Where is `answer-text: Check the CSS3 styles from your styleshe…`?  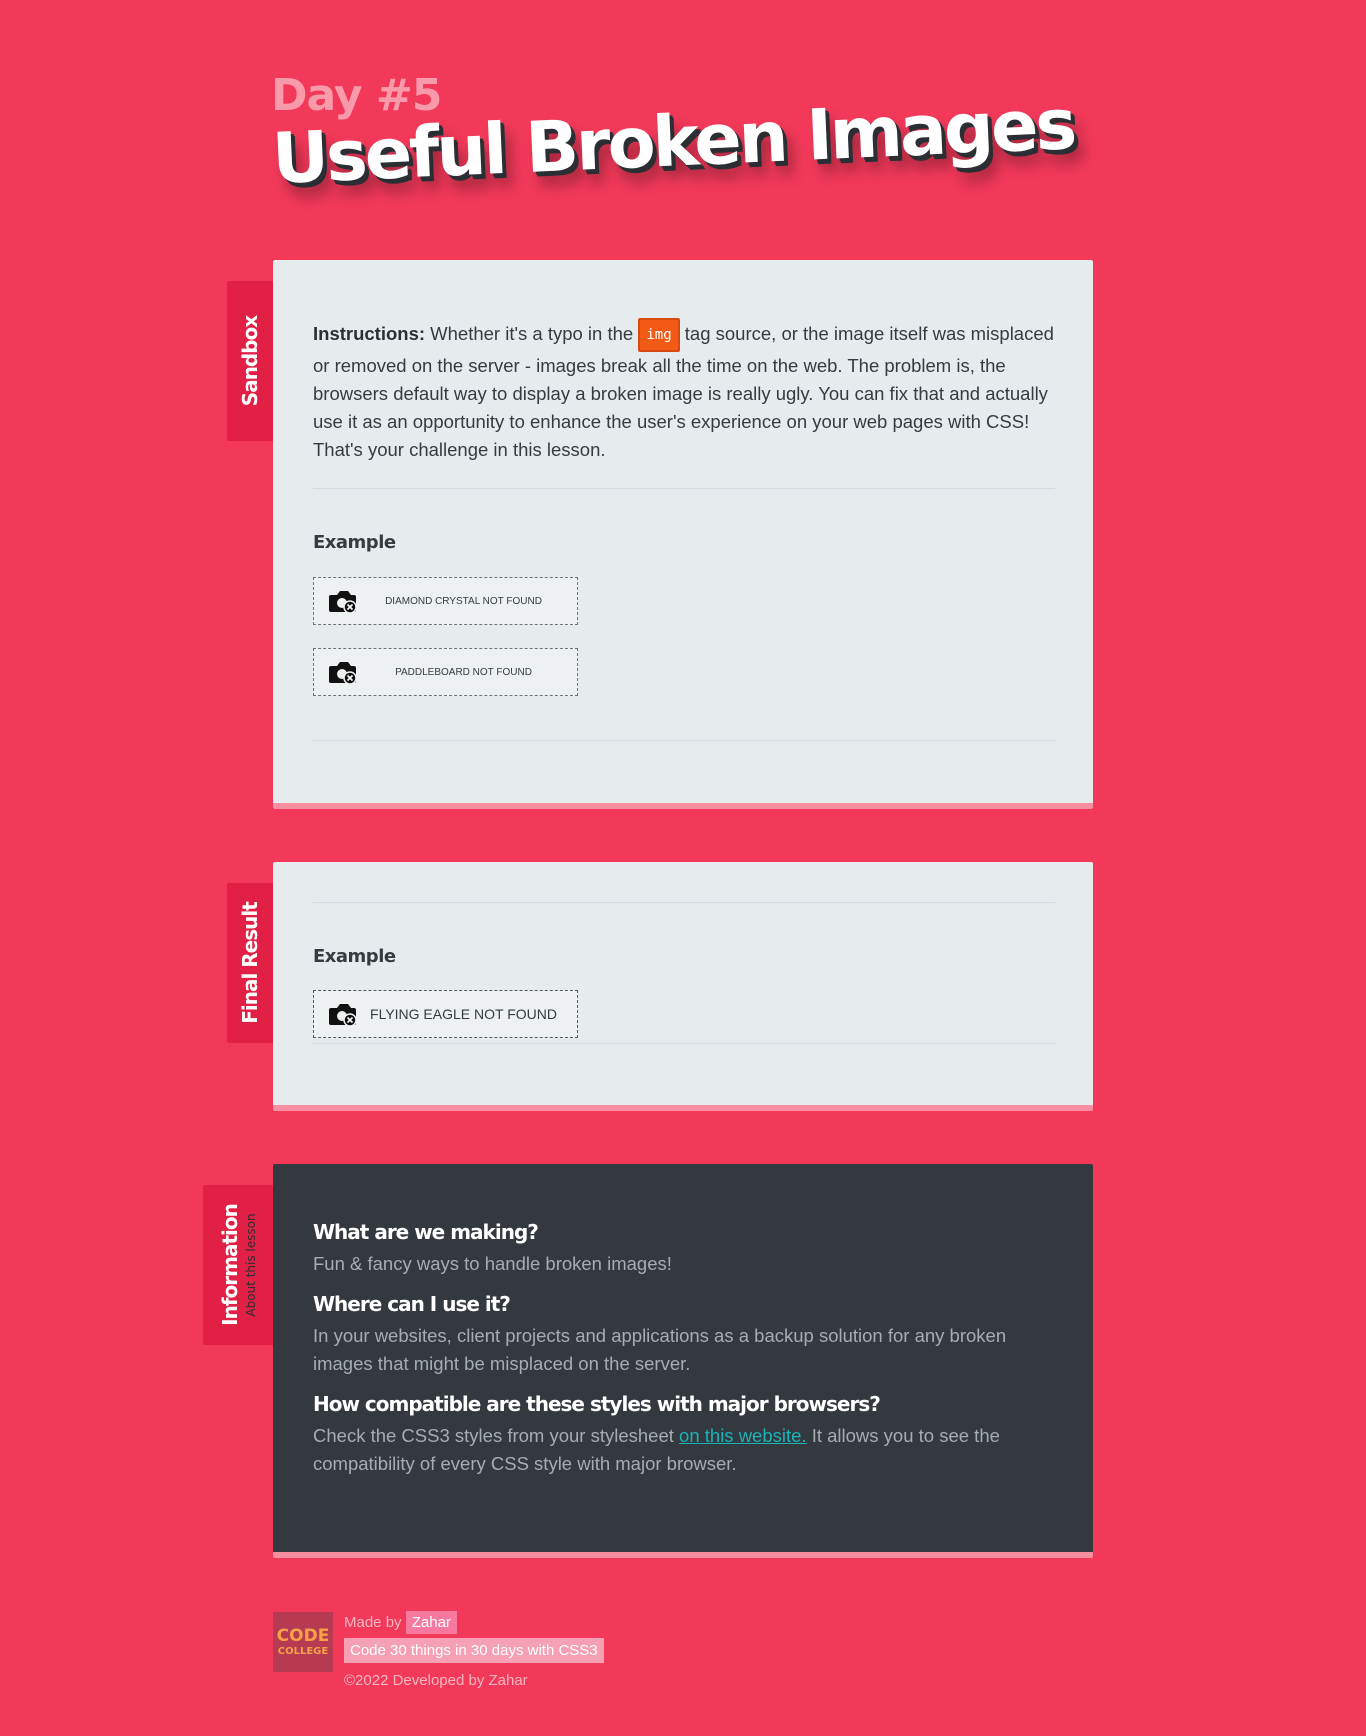
answer-text: Check the CSS3 styles from your styleshe… is located at coordinates (684, 1450).